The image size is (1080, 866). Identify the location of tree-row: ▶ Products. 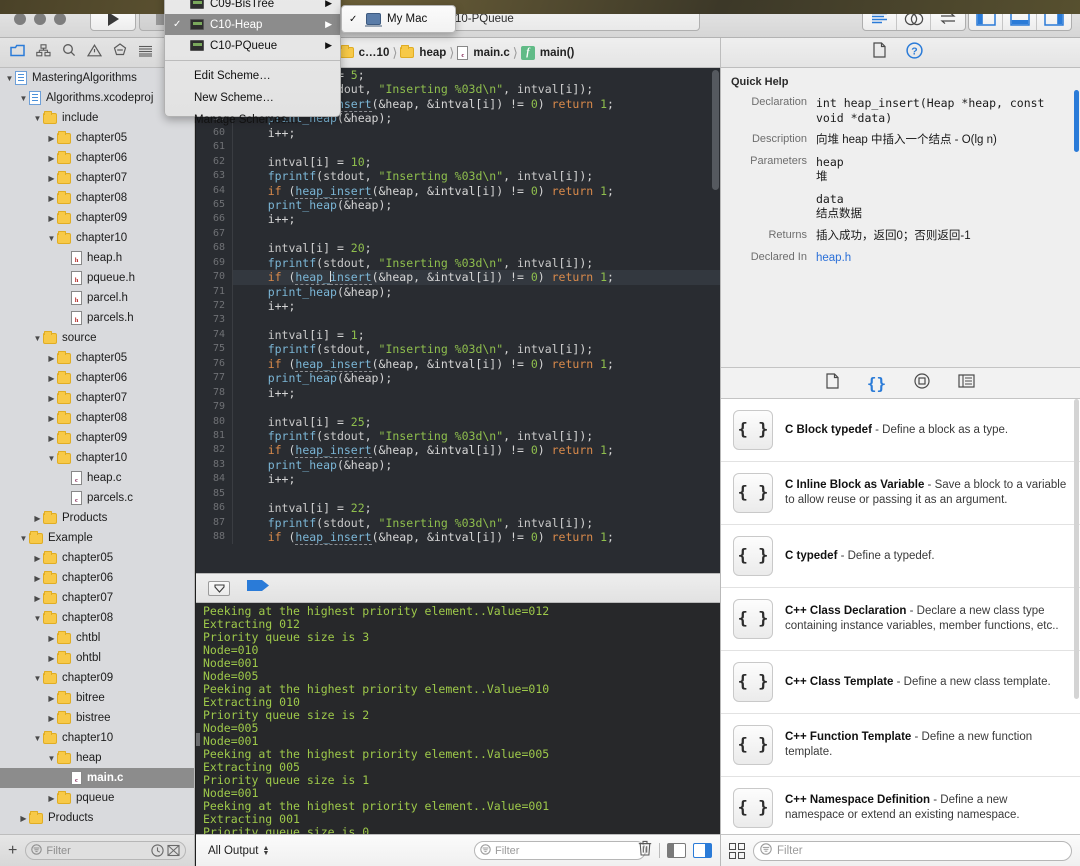
(97, 818).